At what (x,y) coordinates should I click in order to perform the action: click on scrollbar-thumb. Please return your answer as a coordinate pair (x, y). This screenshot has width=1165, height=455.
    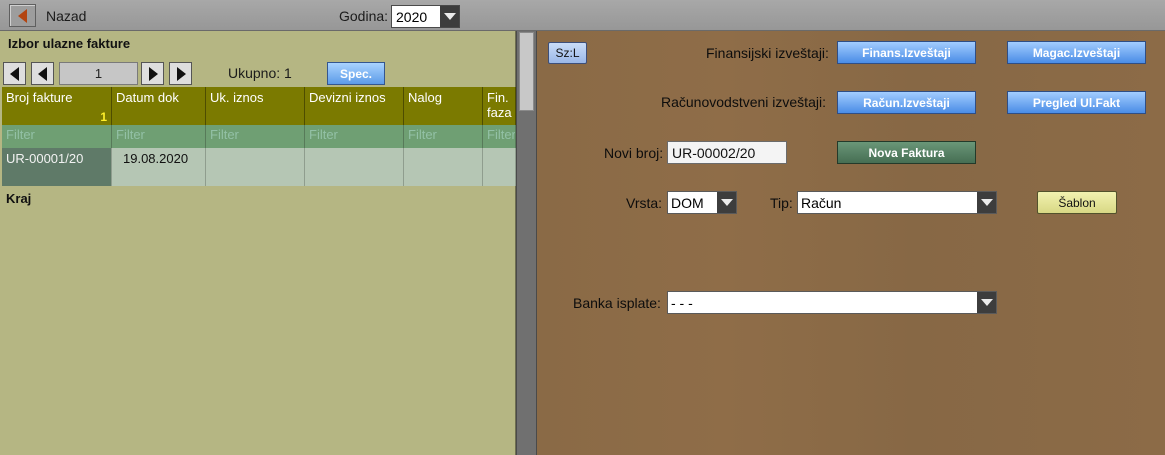
    Looking at the image, I should click on (526, 71).